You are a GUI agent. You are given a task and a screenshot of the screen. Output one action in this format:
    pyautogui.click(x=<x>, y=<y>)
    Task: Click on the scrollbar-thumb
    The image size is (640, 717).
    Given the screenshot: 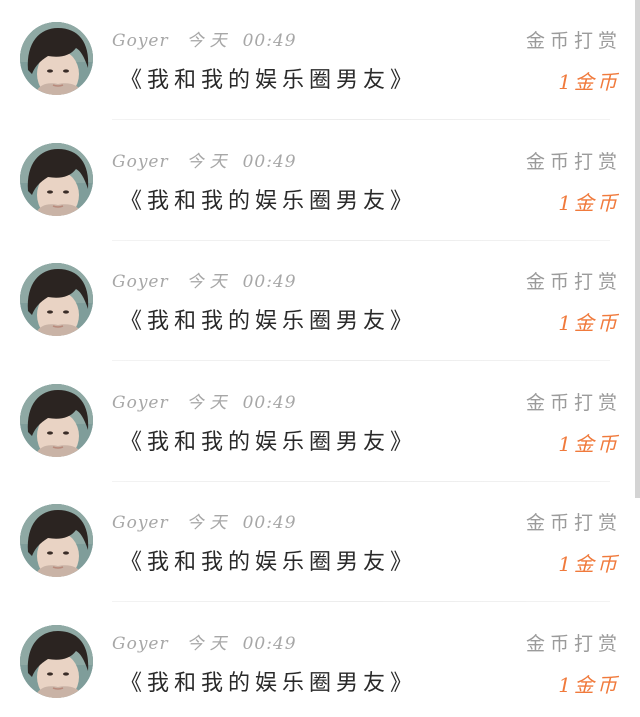 What is the action you would take?
    pyautogui.click(x=637, y=249)
    